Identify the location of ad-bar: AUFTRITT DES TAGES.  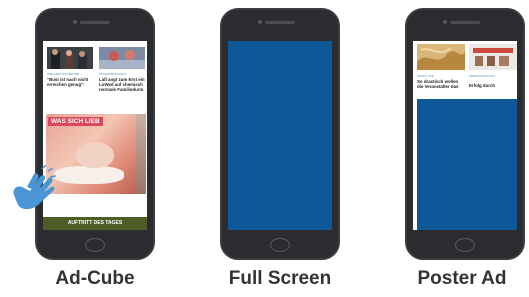
(95, 223).